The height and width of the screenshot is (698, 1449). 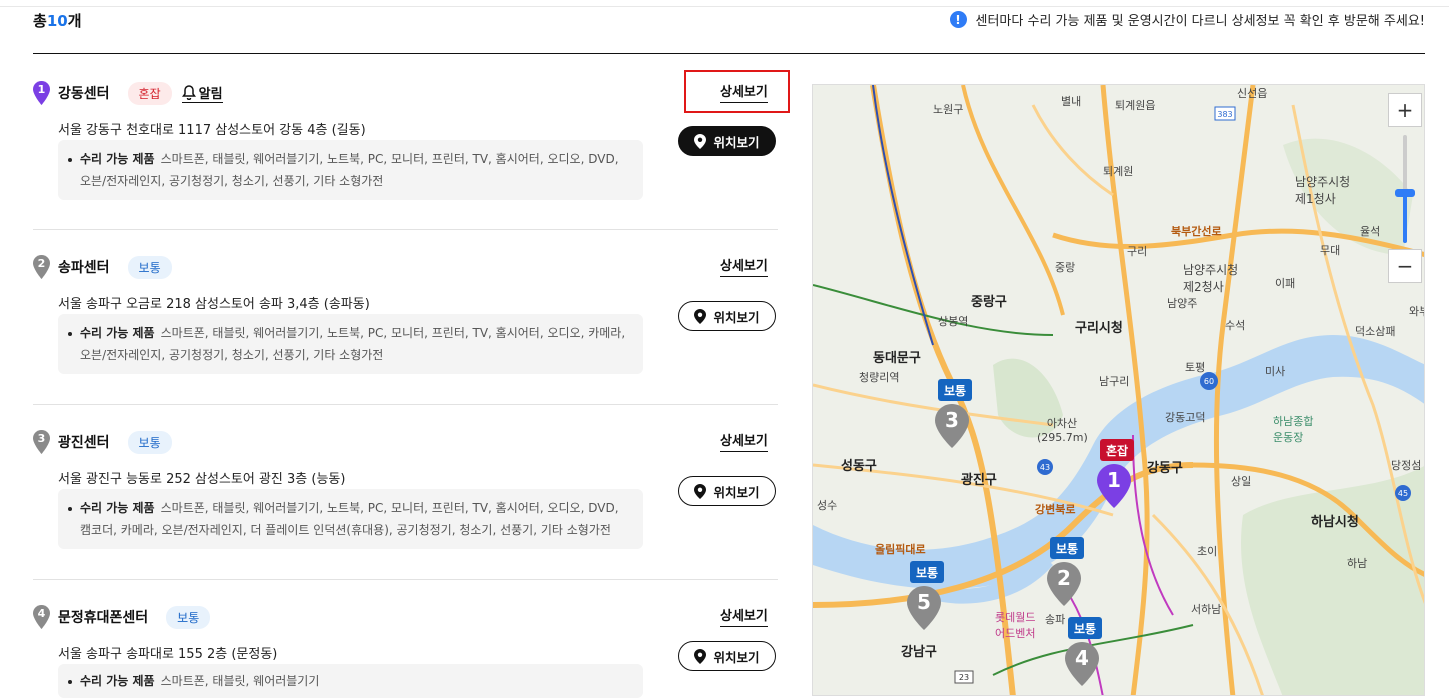 I want to click on status-badge: 혼잡, so click(x=149, y=93).